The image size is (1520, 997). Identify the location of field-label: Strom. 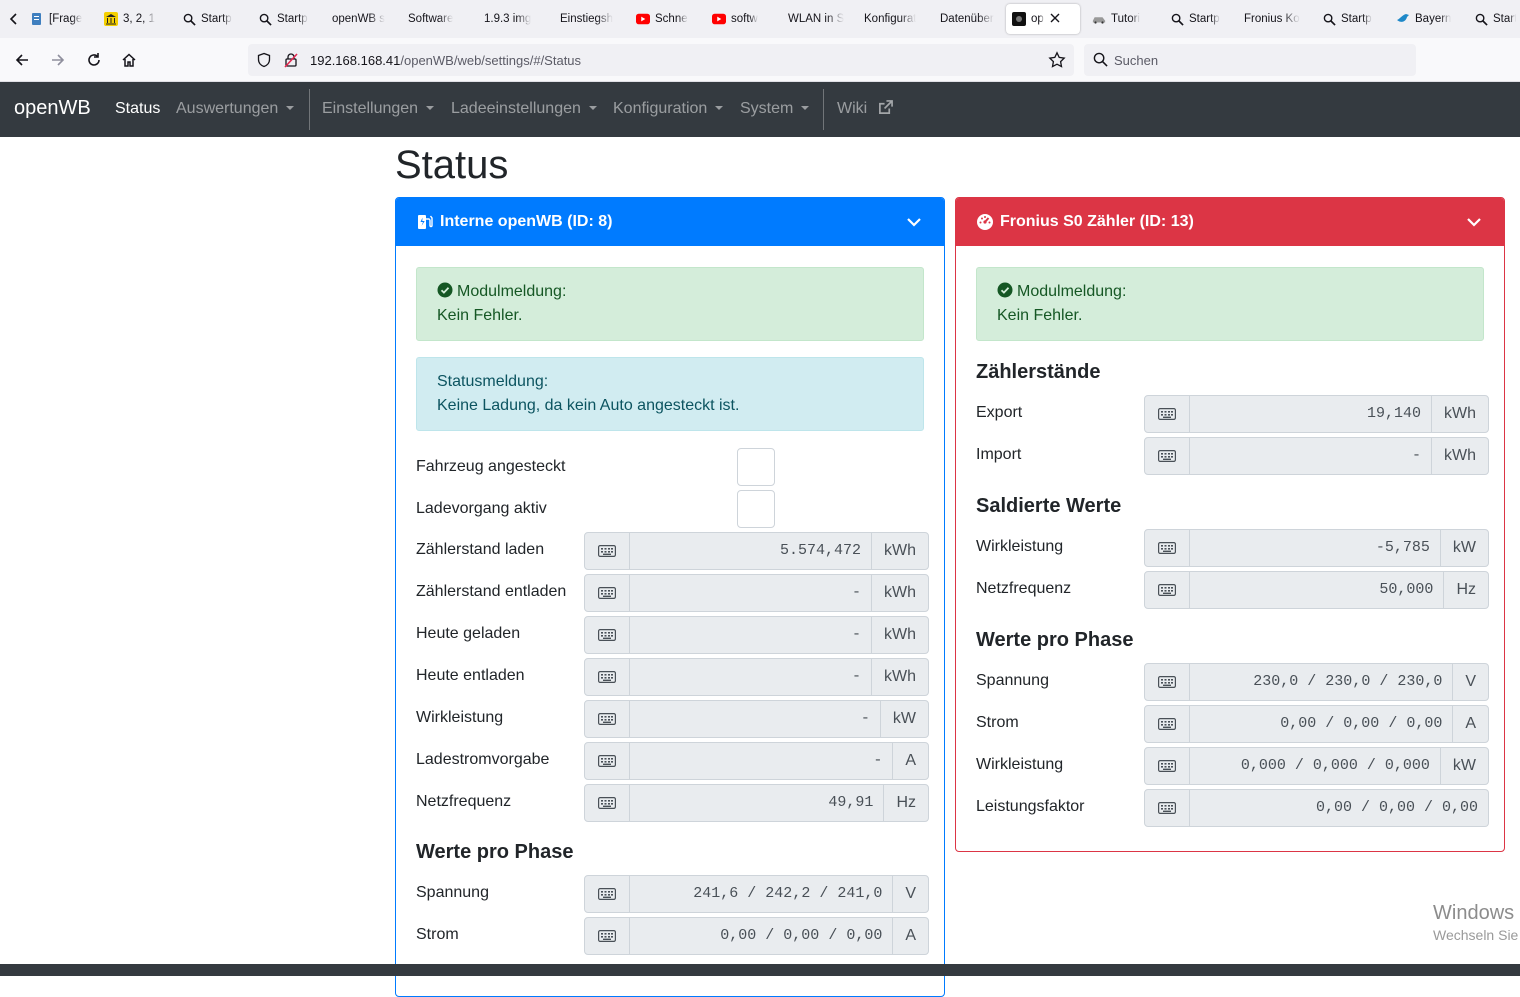
(437, 934).